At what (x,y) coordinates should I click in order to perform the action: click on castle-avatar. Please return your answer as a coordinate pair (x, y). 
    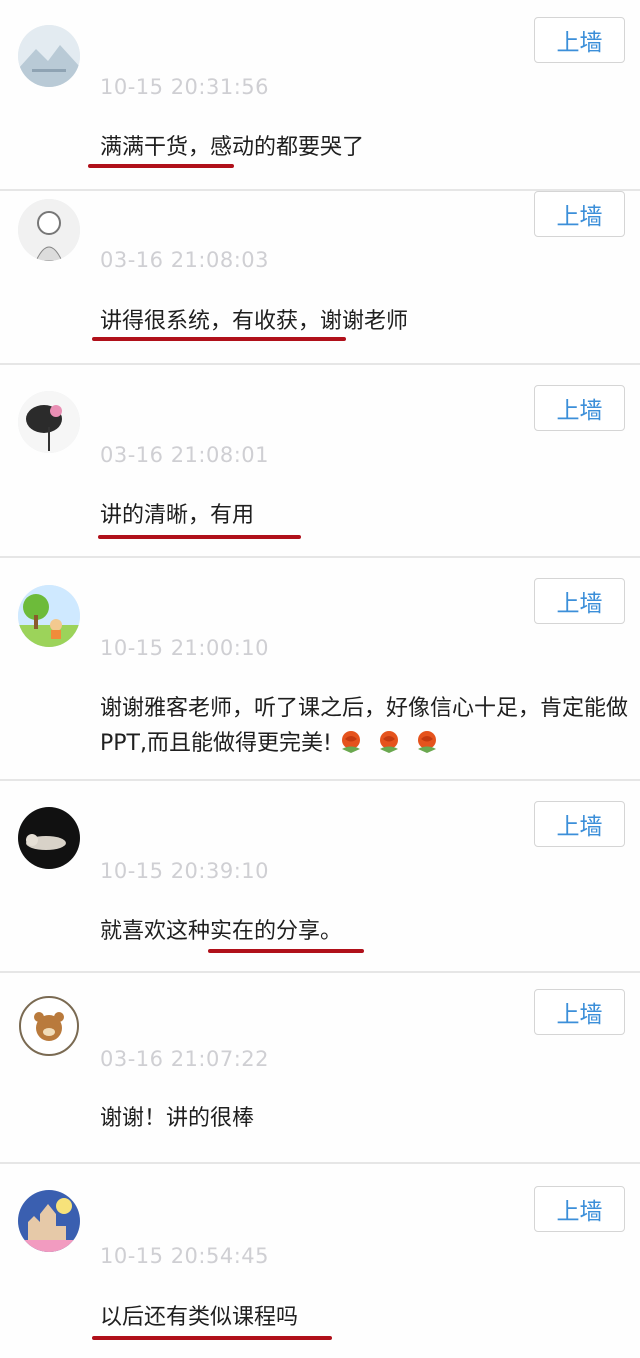
    Looking at the image, I should click on (49, 1221).